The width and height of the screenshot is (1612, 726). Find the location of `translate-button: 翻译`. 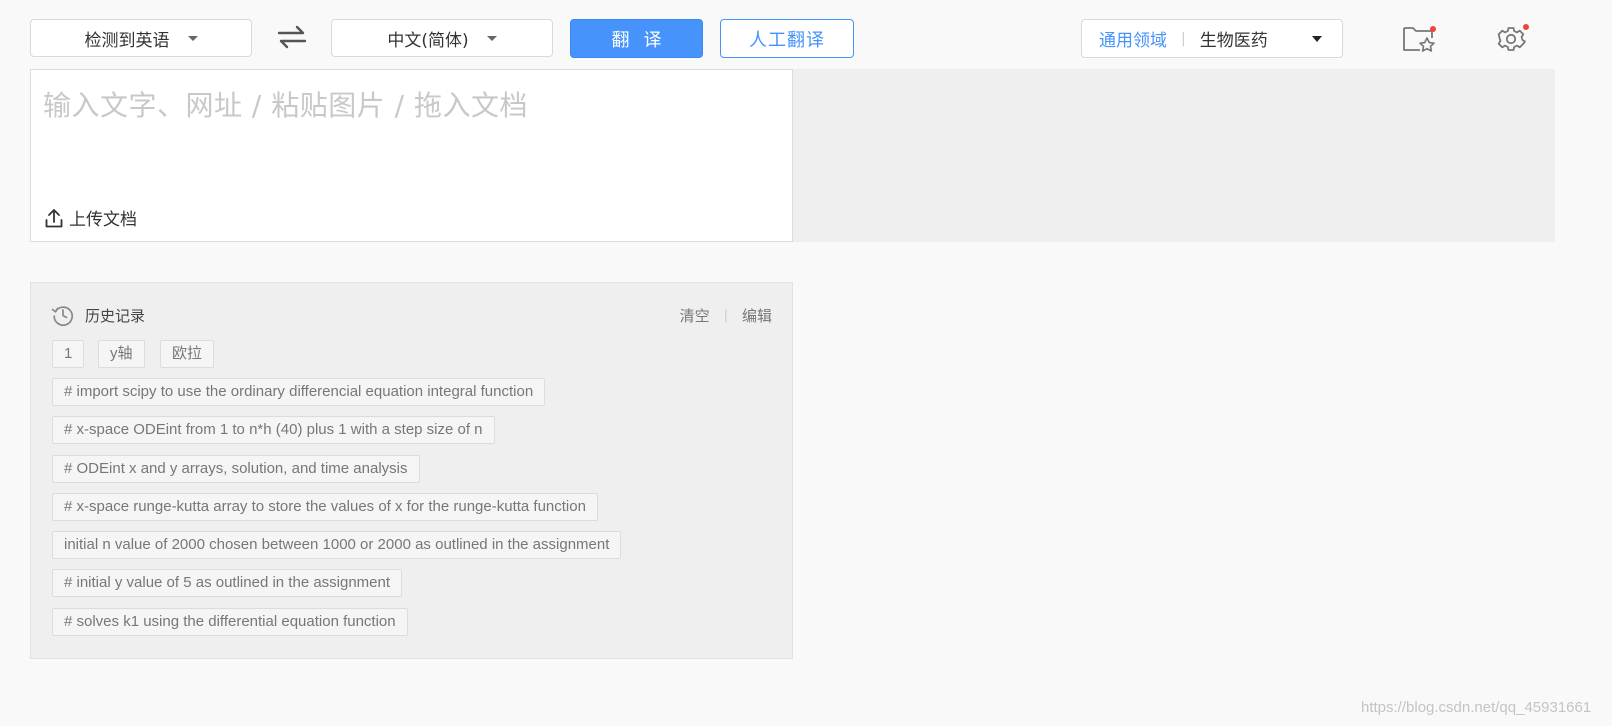

translate-button: 翻译 is located at coordinates (636, 38).